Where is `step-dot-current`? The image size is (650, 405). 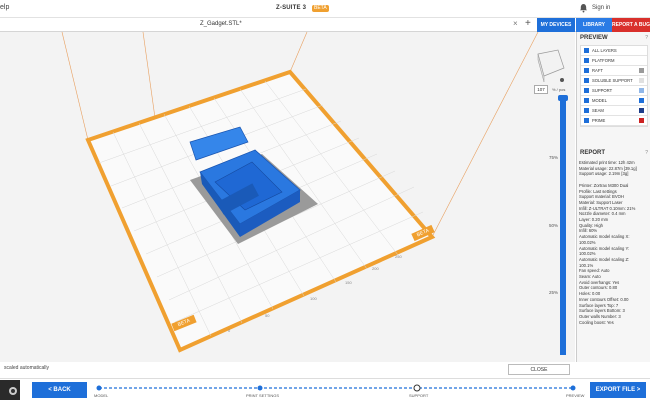
step-dot-current is located at coordinates (417, 388).